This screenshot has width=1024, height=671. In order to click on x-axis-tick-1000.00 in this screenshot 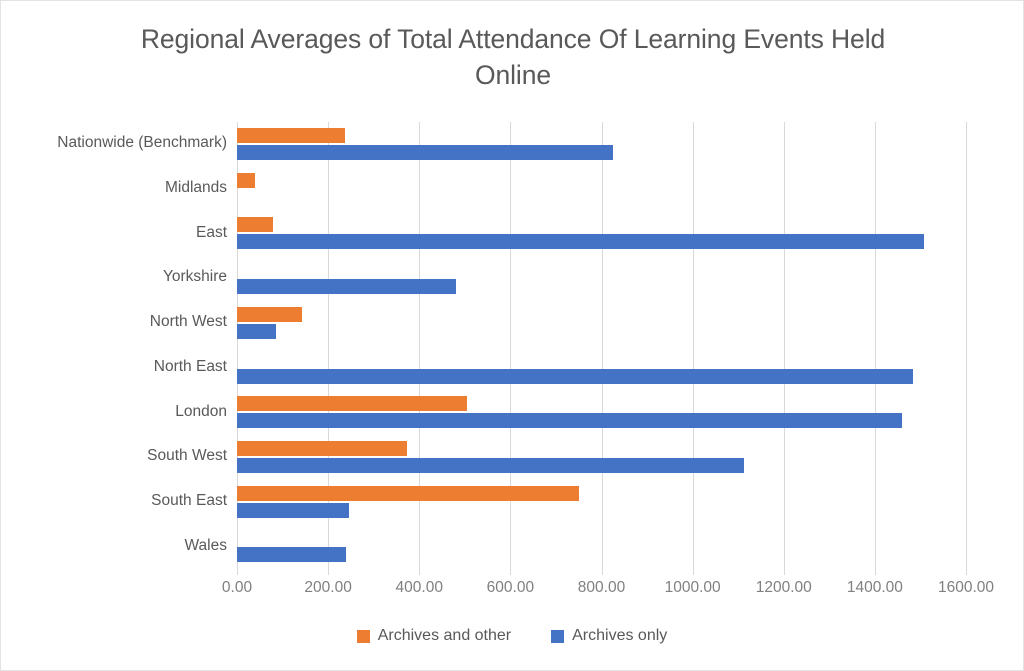, I will do `click(693, 572)`.